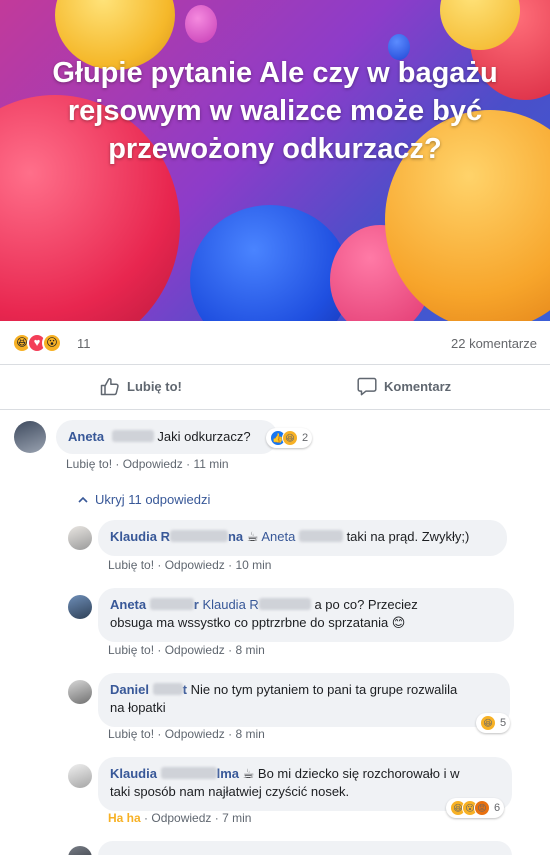 This screenshot has height=855, width=550. What do you see at coordinates (366, 604) in the screenshot?
I see `reply-text-line1: a po co? Przeciez` at bounding box center [366, 604].